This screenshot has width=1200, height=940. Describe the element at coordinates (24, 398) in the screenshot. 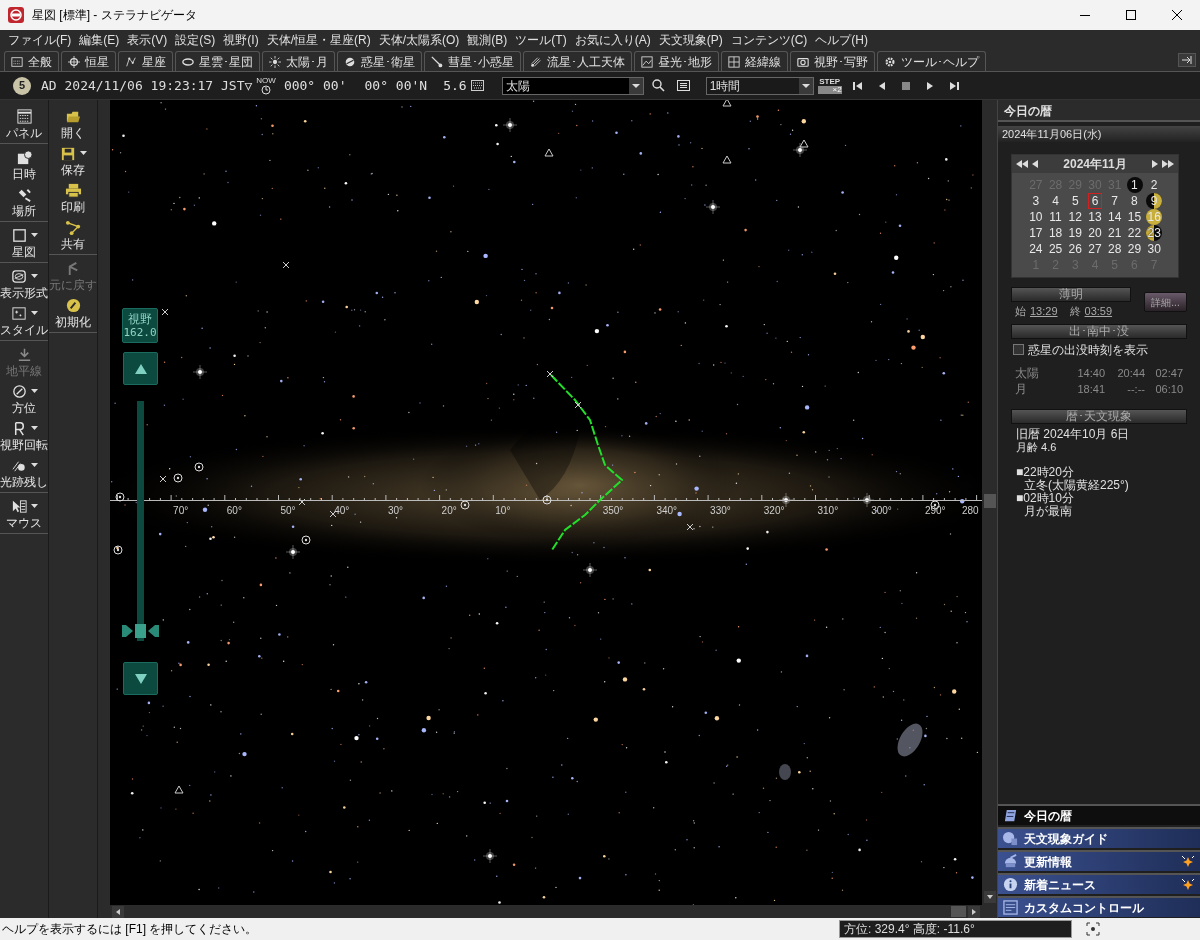

I see `toolbar-button: 方位` at that location.